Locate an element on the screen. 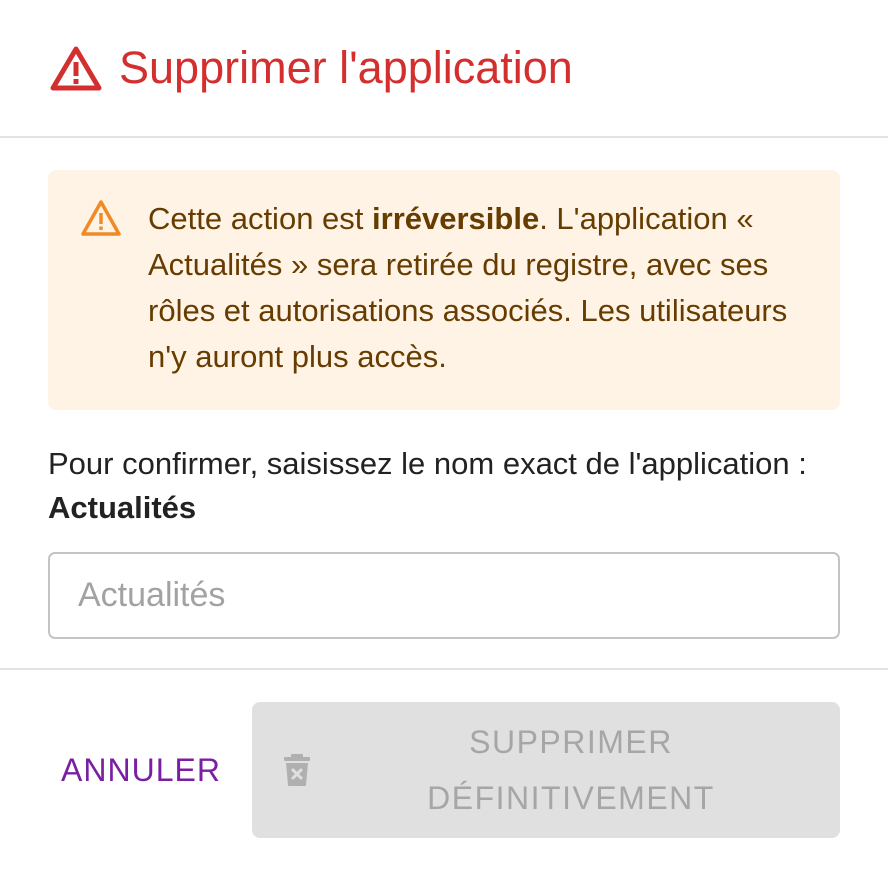  app-name-field is located at coordinates (444, 595).